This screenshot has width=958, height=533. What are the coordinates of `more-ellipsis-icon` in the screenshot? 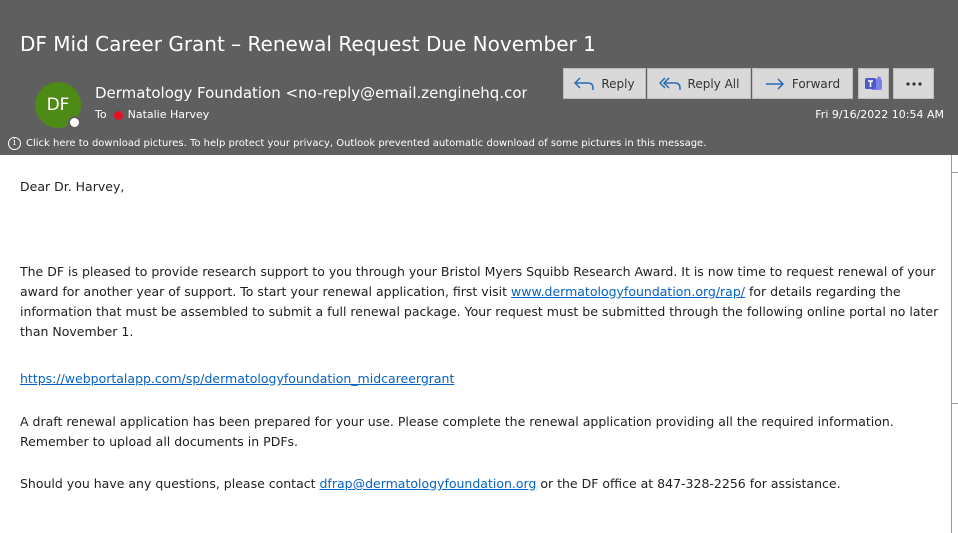 It's located at (913, 83).